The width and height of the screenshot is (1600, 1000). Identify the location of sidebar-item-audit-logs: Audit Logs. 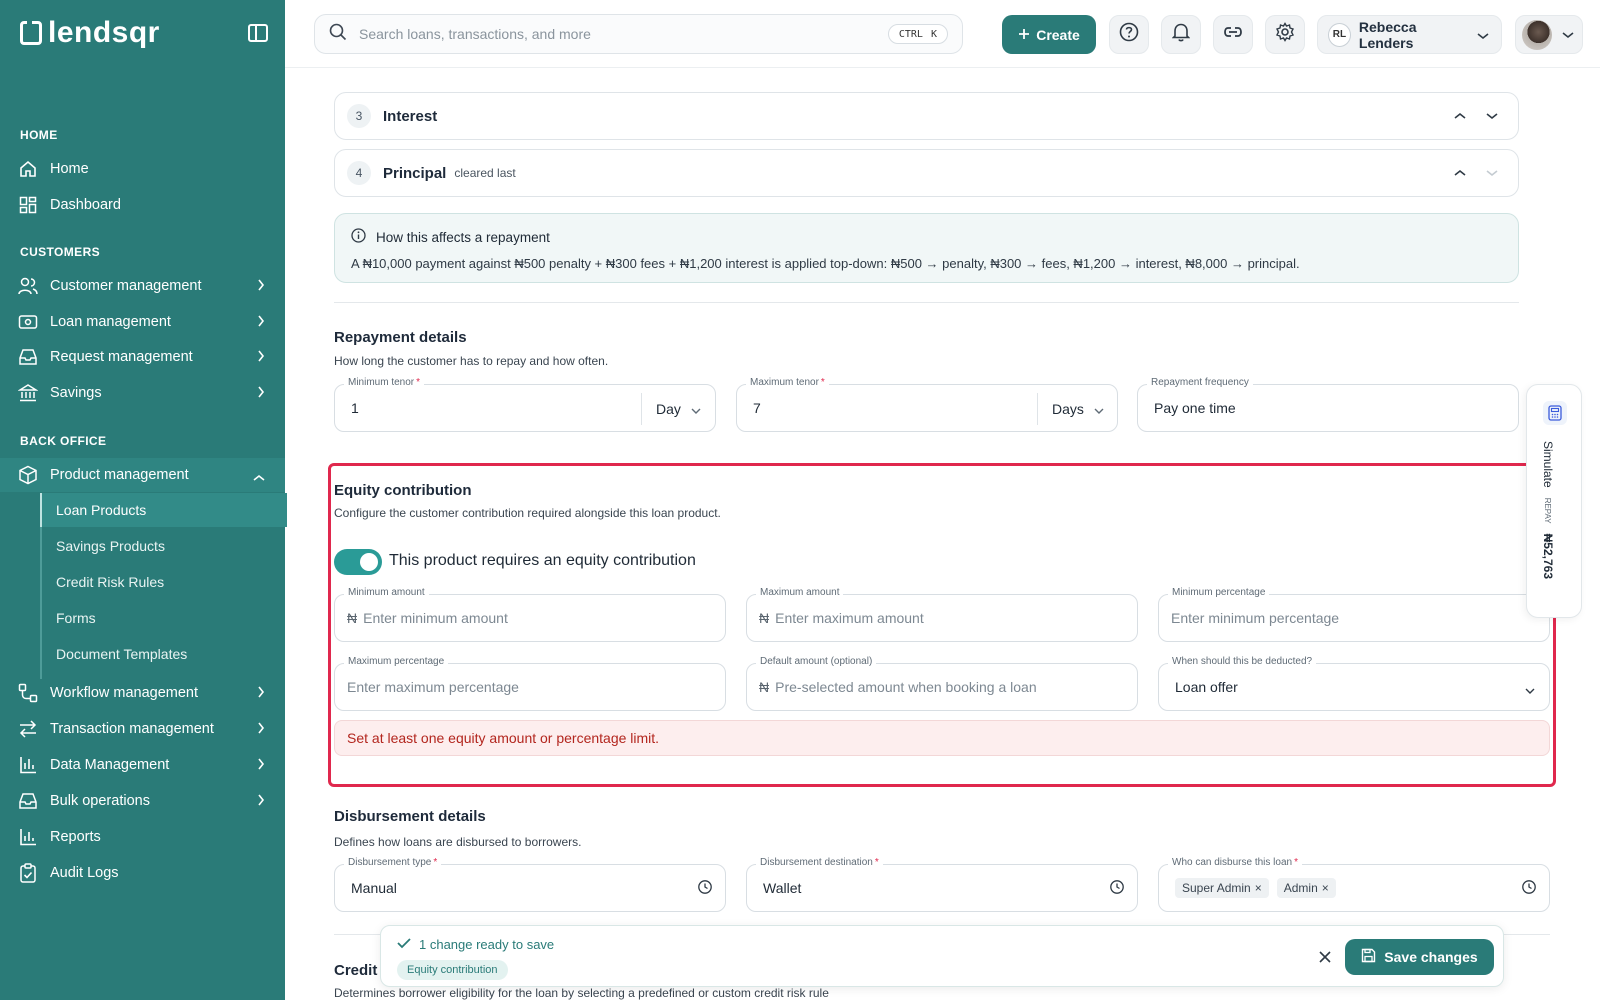
(142, 873).